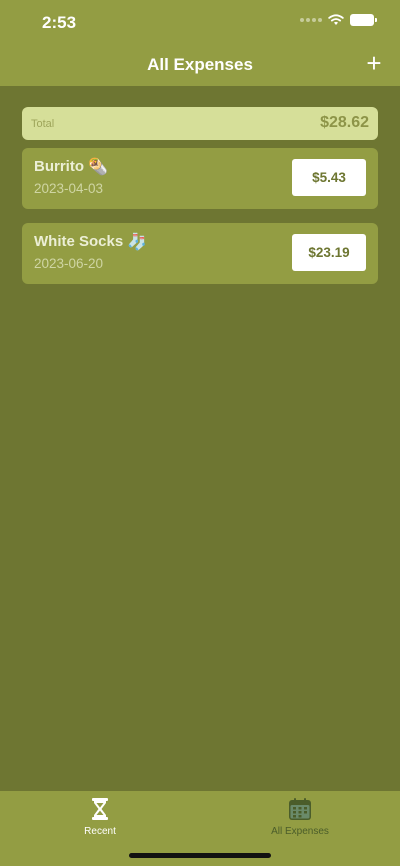 The height and width of the screenshot is (866, 400). Describe the element at coordinates (59, 22) in the screenshot. I see `status-time: 2:53` at that location.